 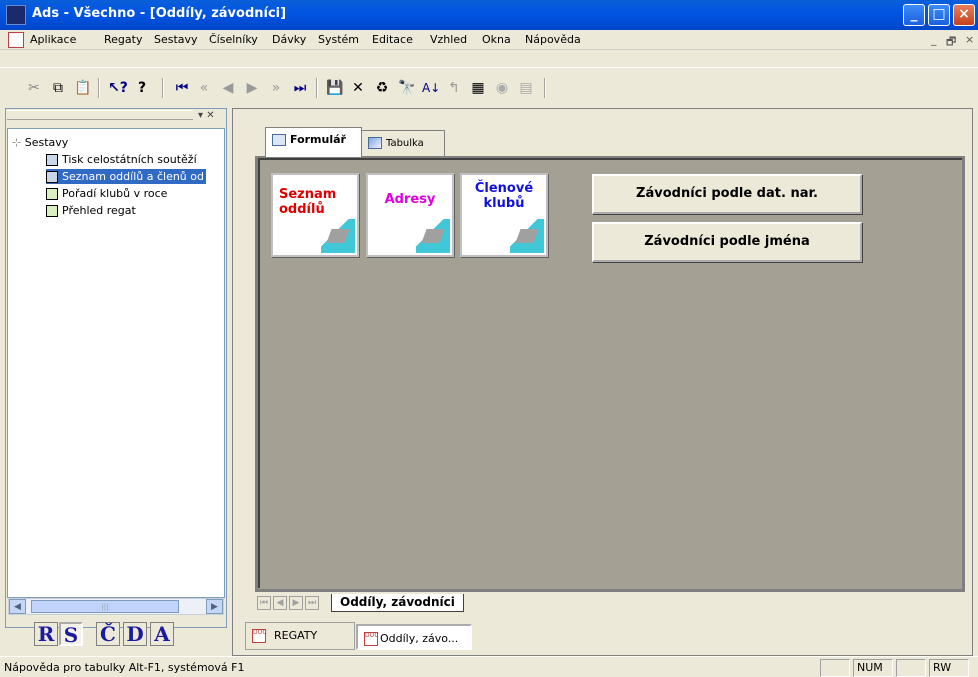 I want to click on tab-formular: Formulář, so click(x=313, y=142).